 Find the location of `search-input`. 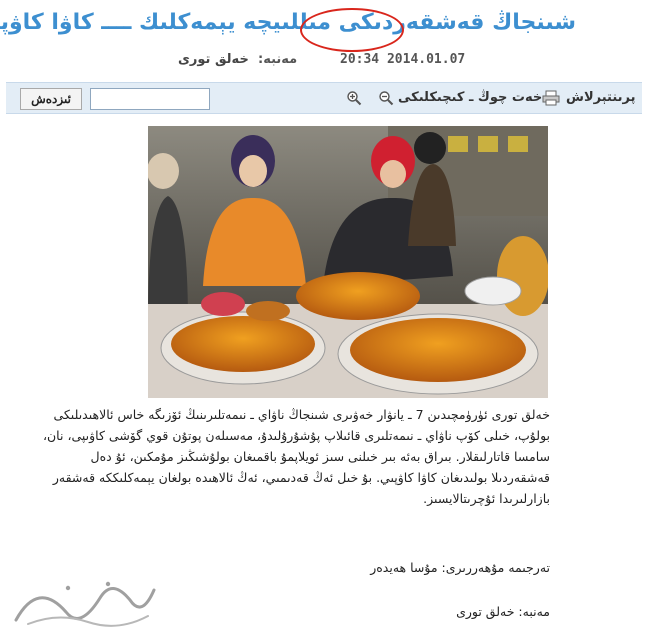

search-input is located at coordinates (150, 99).